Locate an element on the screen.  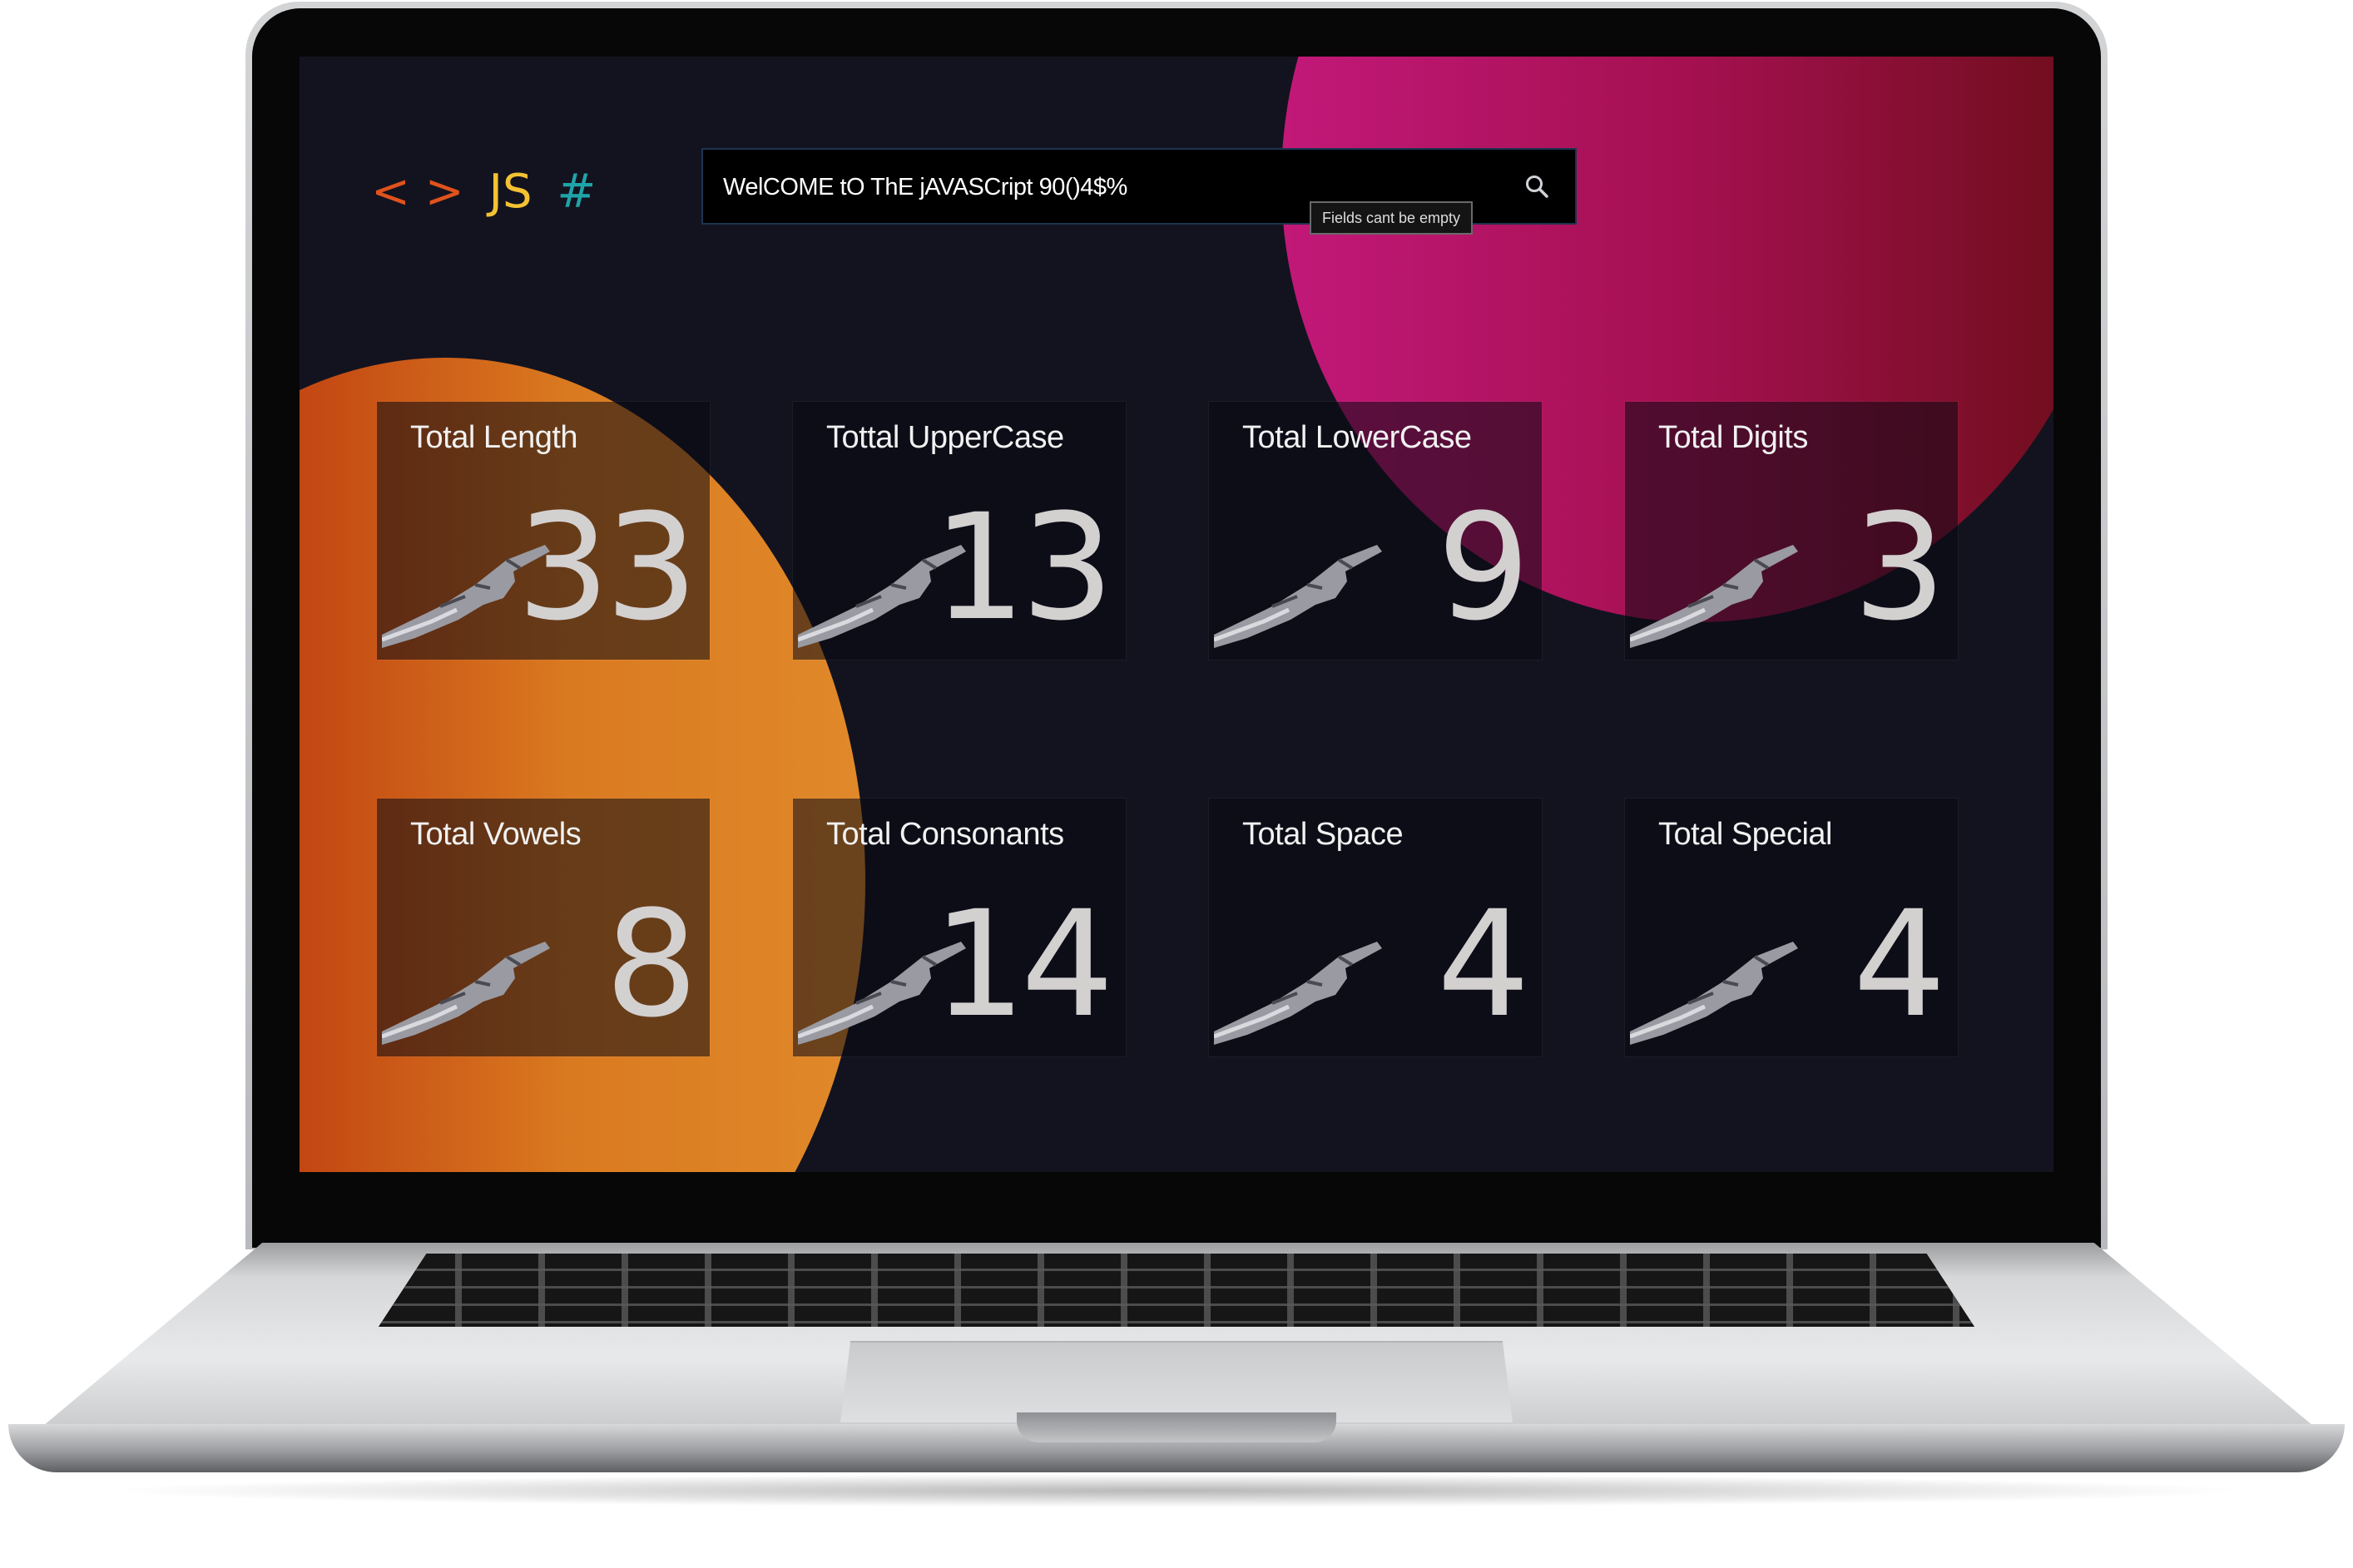
card-label: Total Consonants is located at coordinates (945, 834).